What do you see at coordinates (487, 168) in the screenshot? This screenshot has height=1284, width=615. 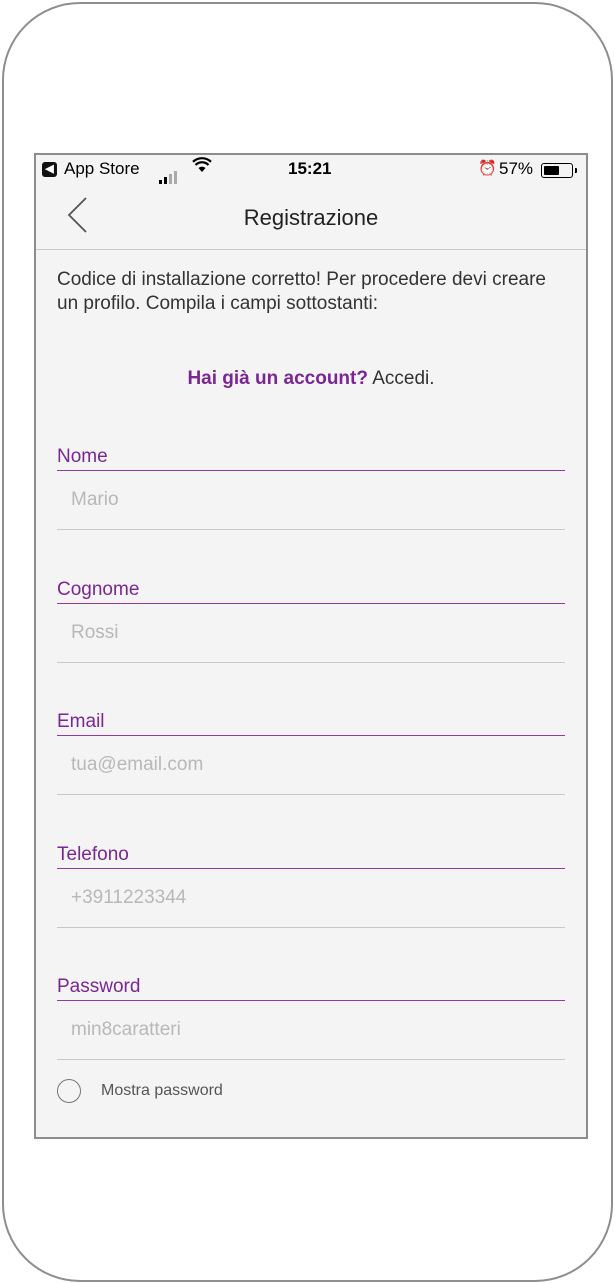 I see `alarm-clock-icon: ⏰` at bounding box center [487, 168].